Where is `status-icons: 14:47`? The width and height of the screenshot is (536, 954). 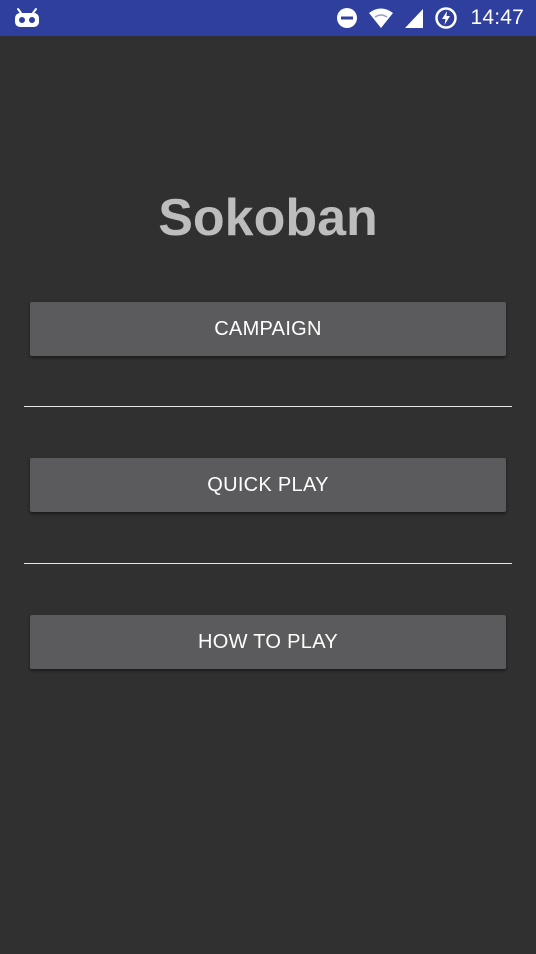
status-icons: 14:47 is located at coordinates (430, 18).